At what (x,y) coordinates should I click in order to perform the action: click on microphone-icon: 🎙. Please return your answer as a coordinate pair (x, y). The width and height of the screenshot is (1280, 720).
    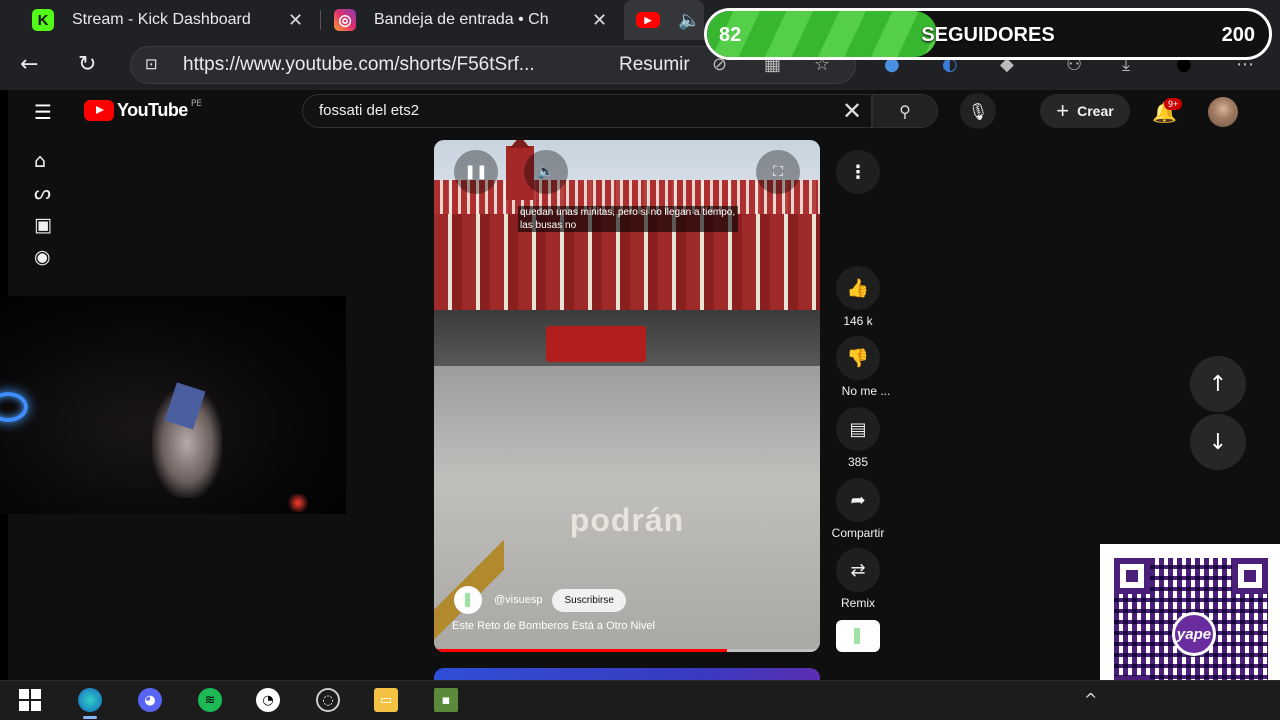
    Looking at the image, I should click on (978, 111).